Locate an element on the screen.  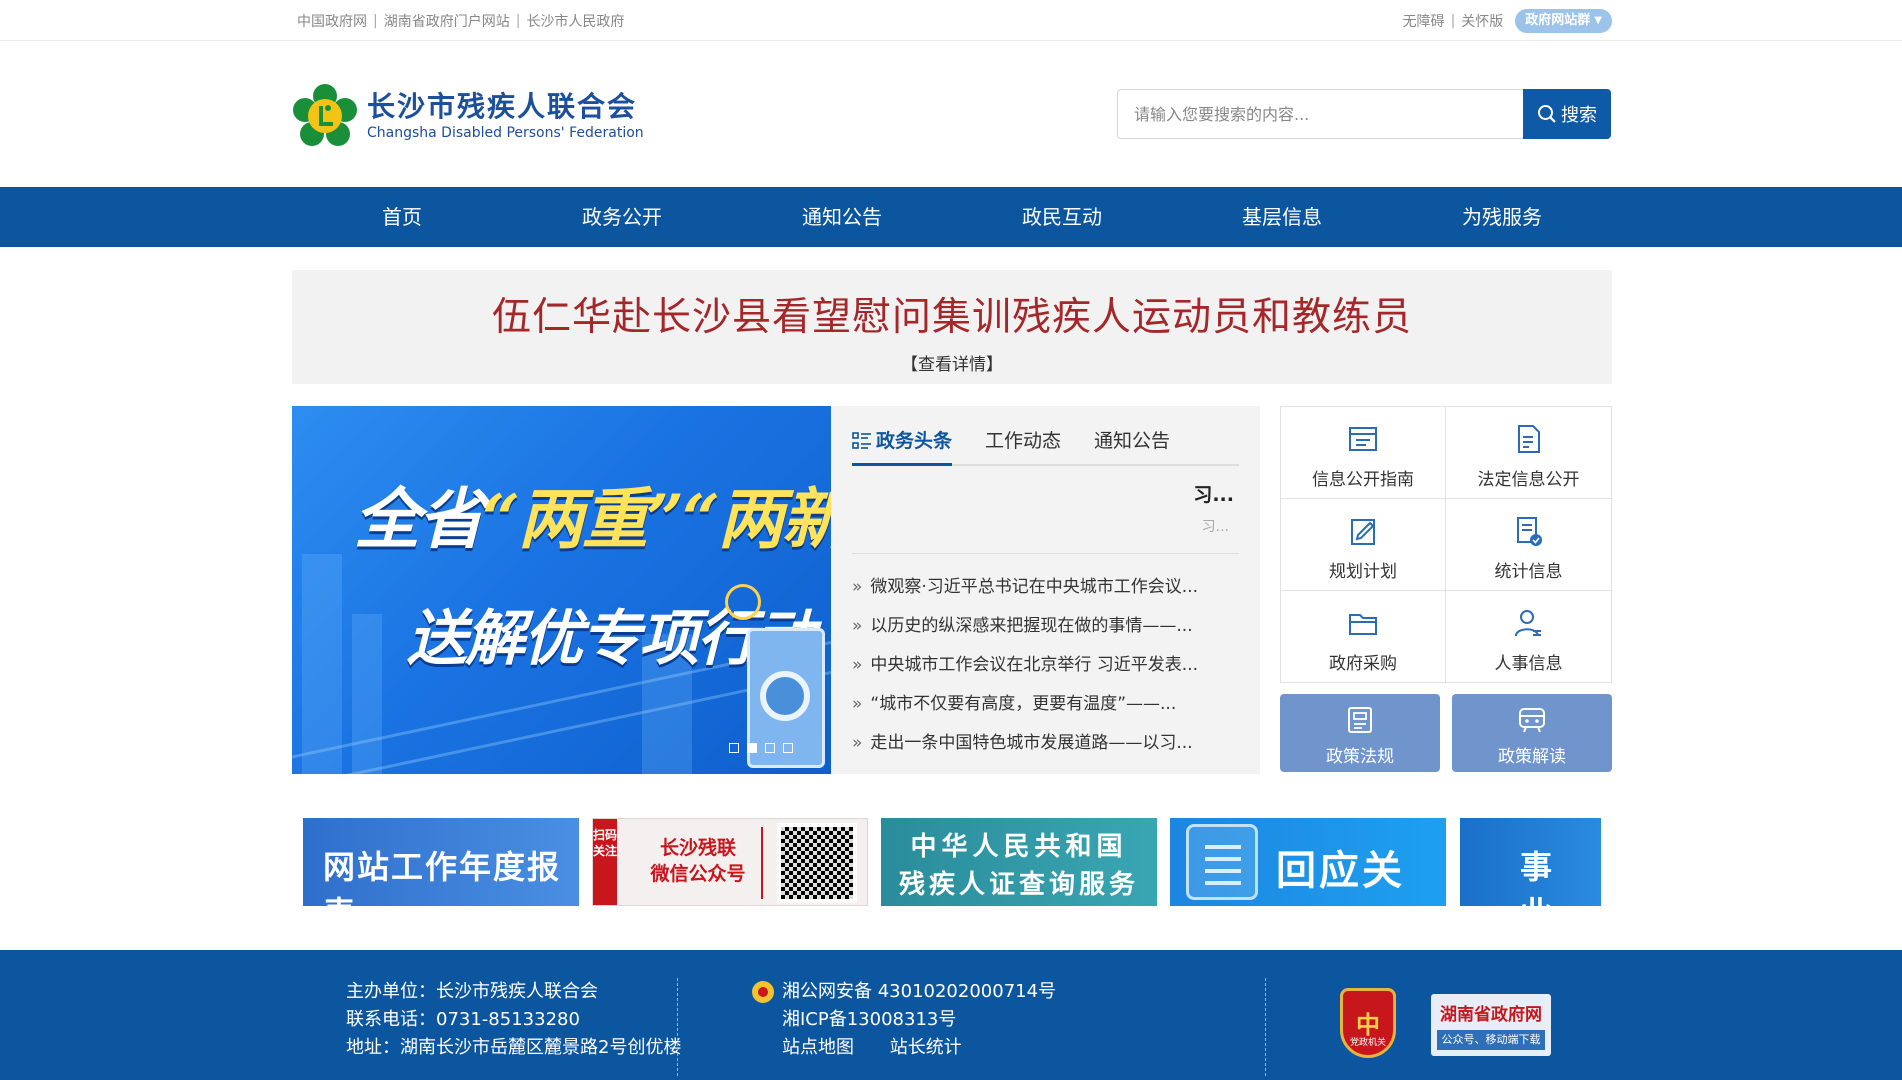
link-changsha-gov: 长沙市人民政府 is located at coordinates (575, 21).